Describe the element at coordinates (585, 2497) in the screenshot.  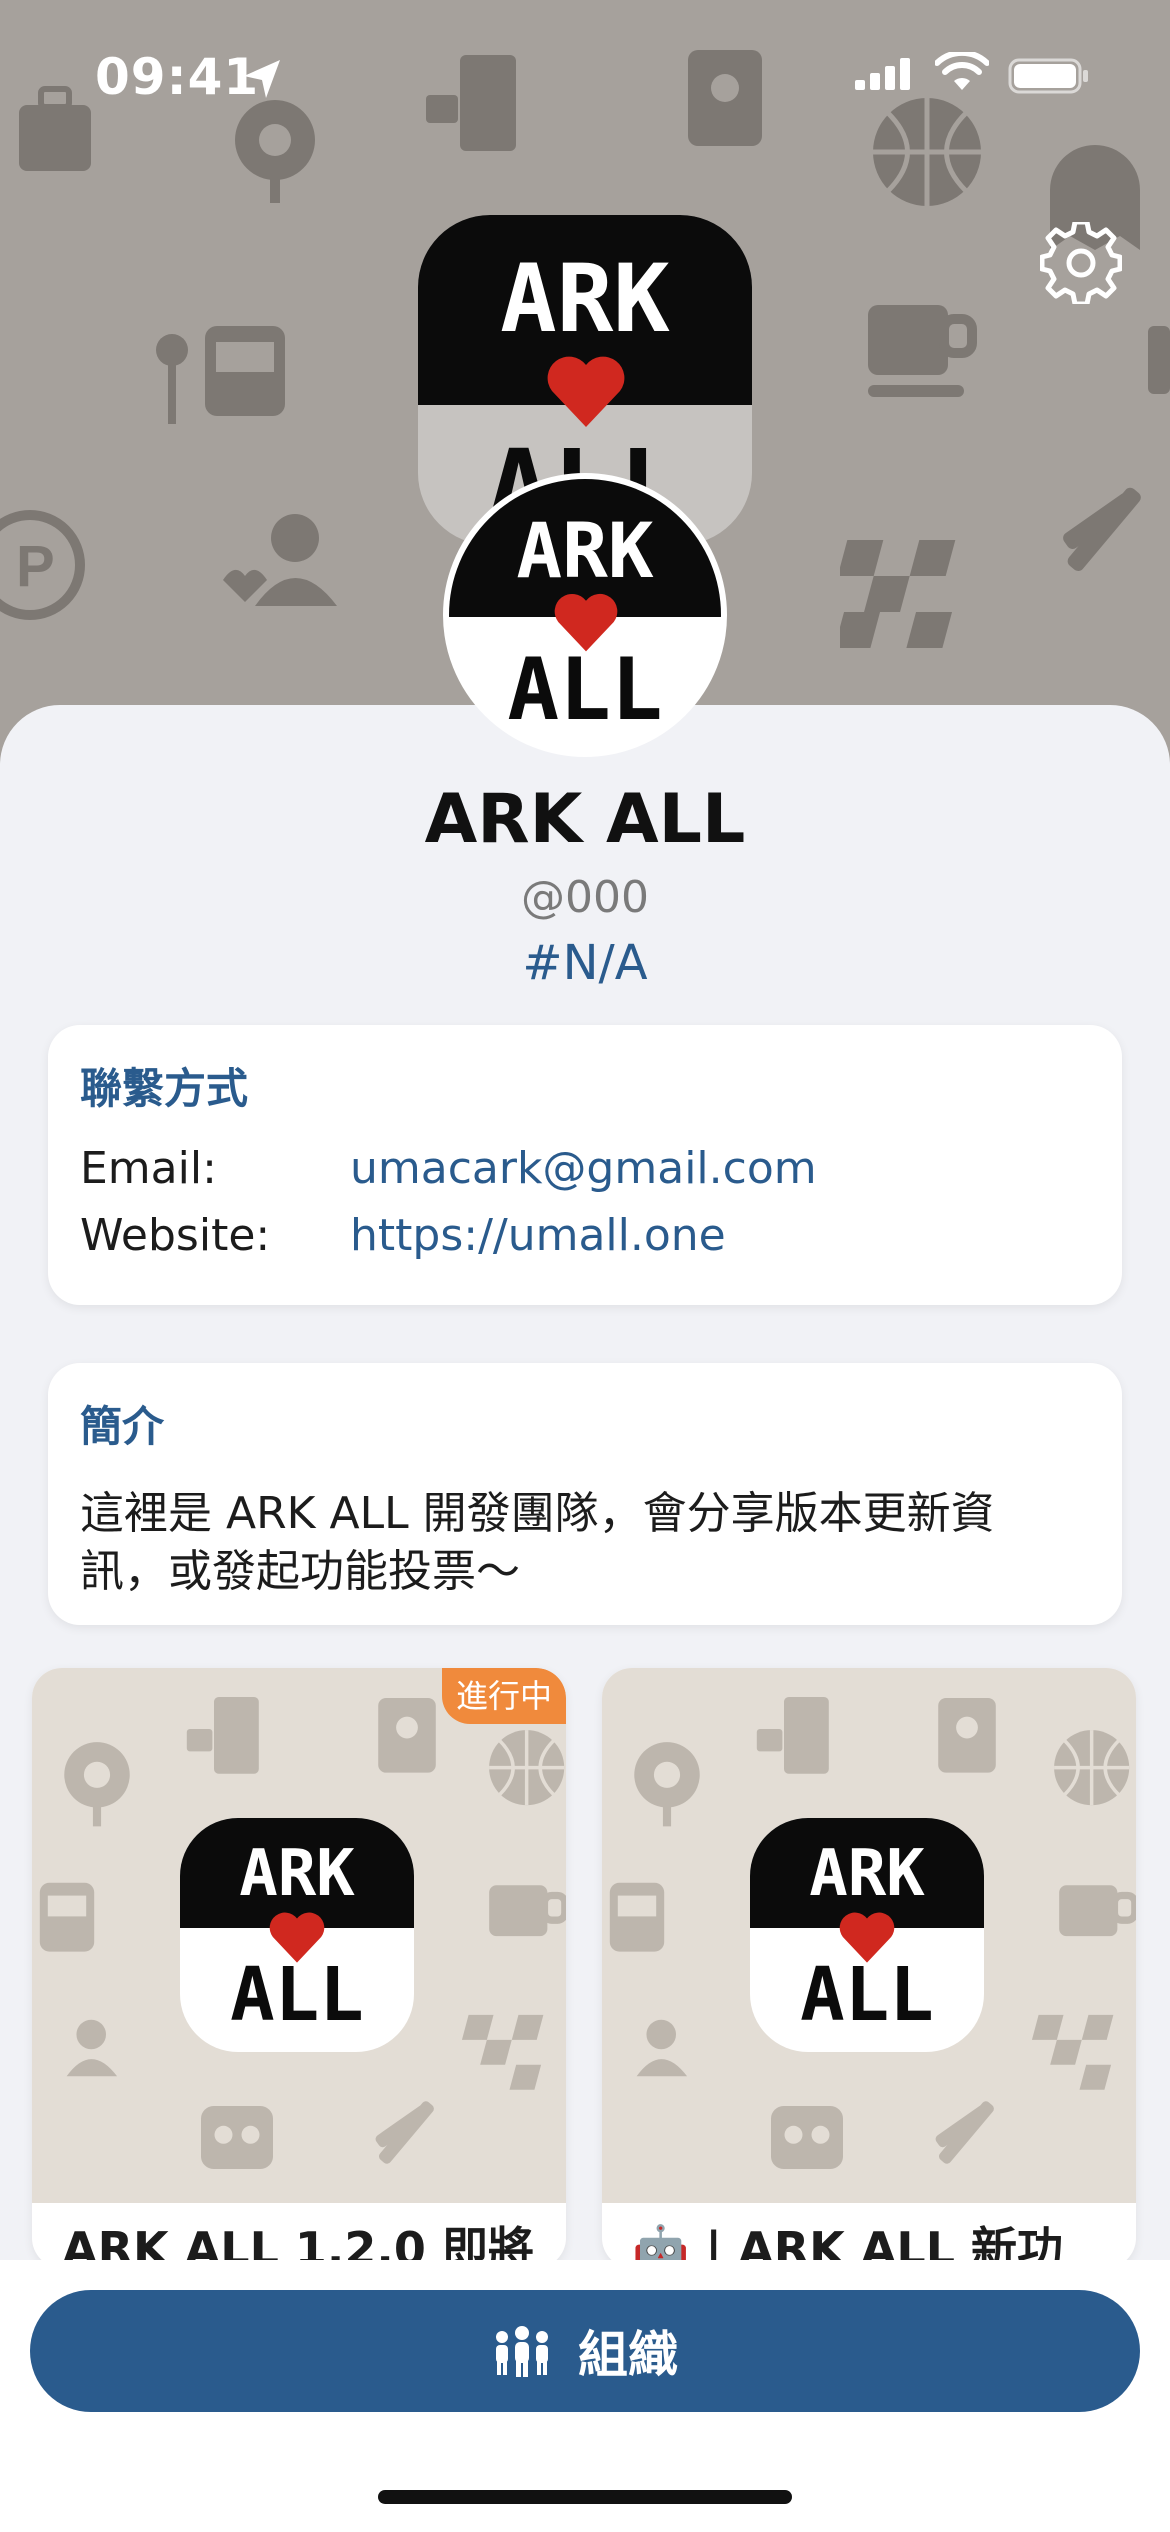
I see `home-indicator` at that location.